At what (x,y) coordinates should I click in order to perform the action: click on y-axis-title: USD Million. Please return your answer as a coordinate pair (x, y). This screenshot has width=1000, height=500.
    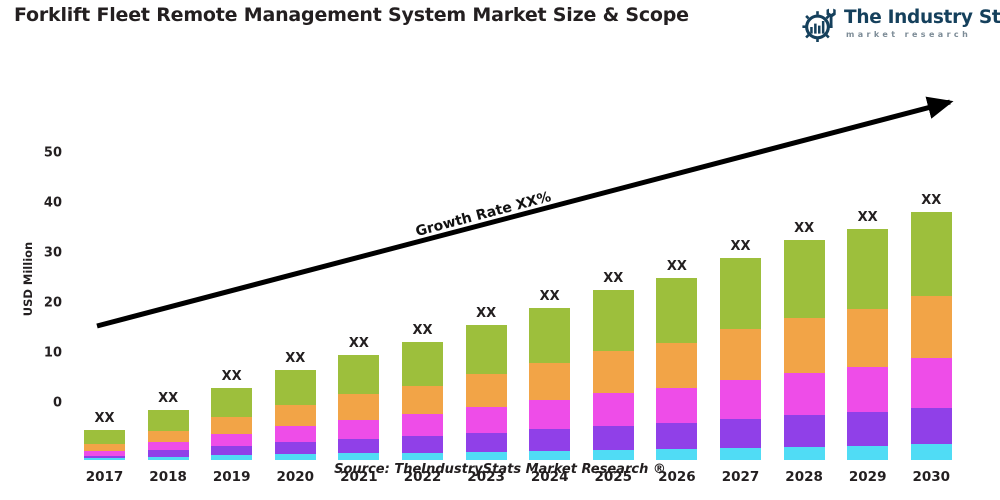
    Looking at the image, I should click on (28, 279).